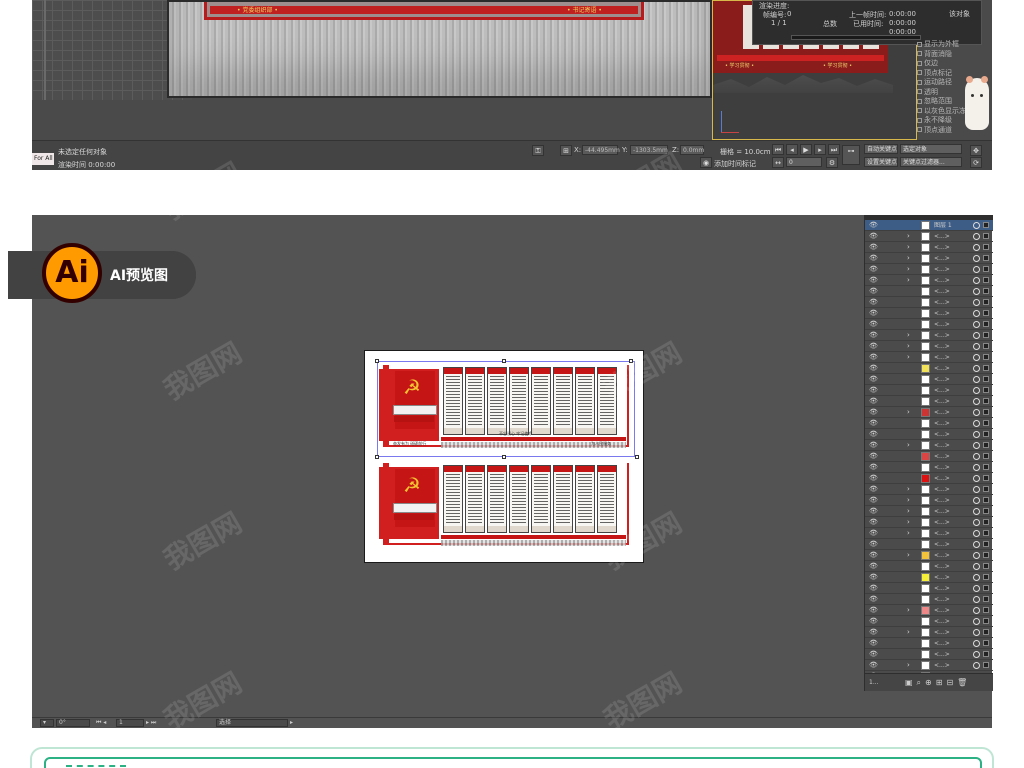  I want to click on layer-row-top: 👁 图层 1, so click(929, 225).